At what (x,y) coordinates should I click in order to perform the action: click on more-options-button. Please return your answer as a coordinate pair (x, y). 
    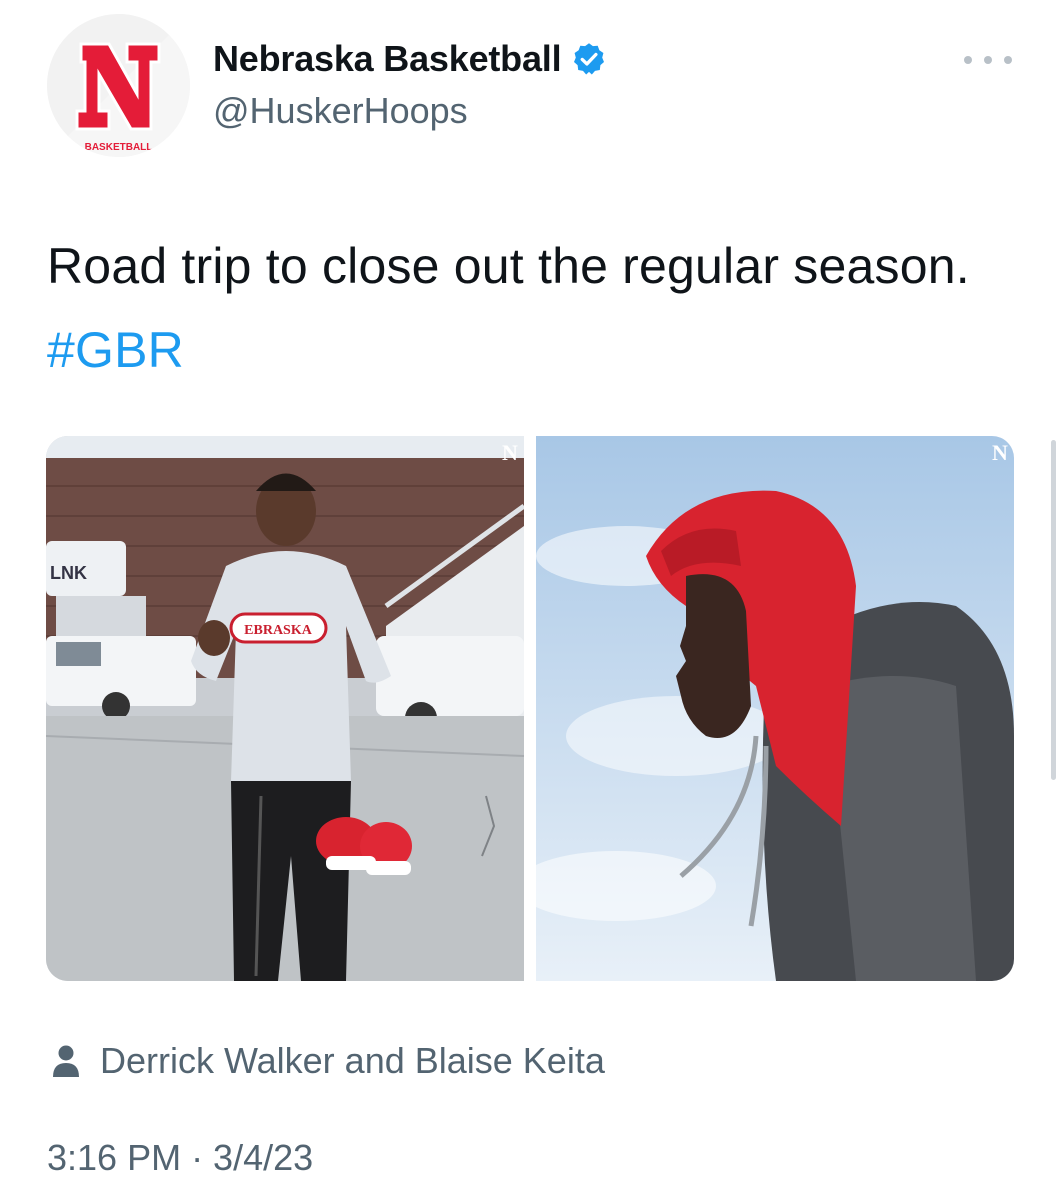
    Looking at the image, I should click on (988, 60).